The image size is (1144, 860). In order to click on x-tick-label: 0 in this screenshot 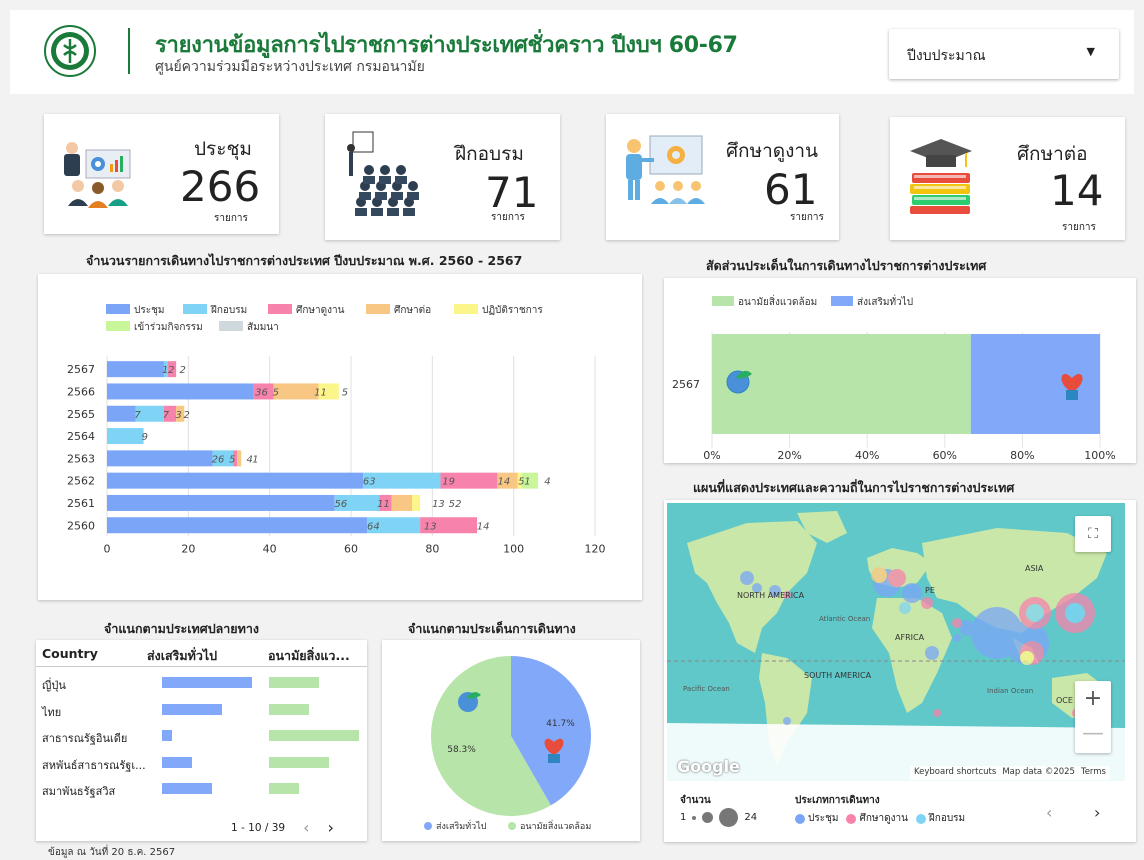, I will do `click(107, 548)`.